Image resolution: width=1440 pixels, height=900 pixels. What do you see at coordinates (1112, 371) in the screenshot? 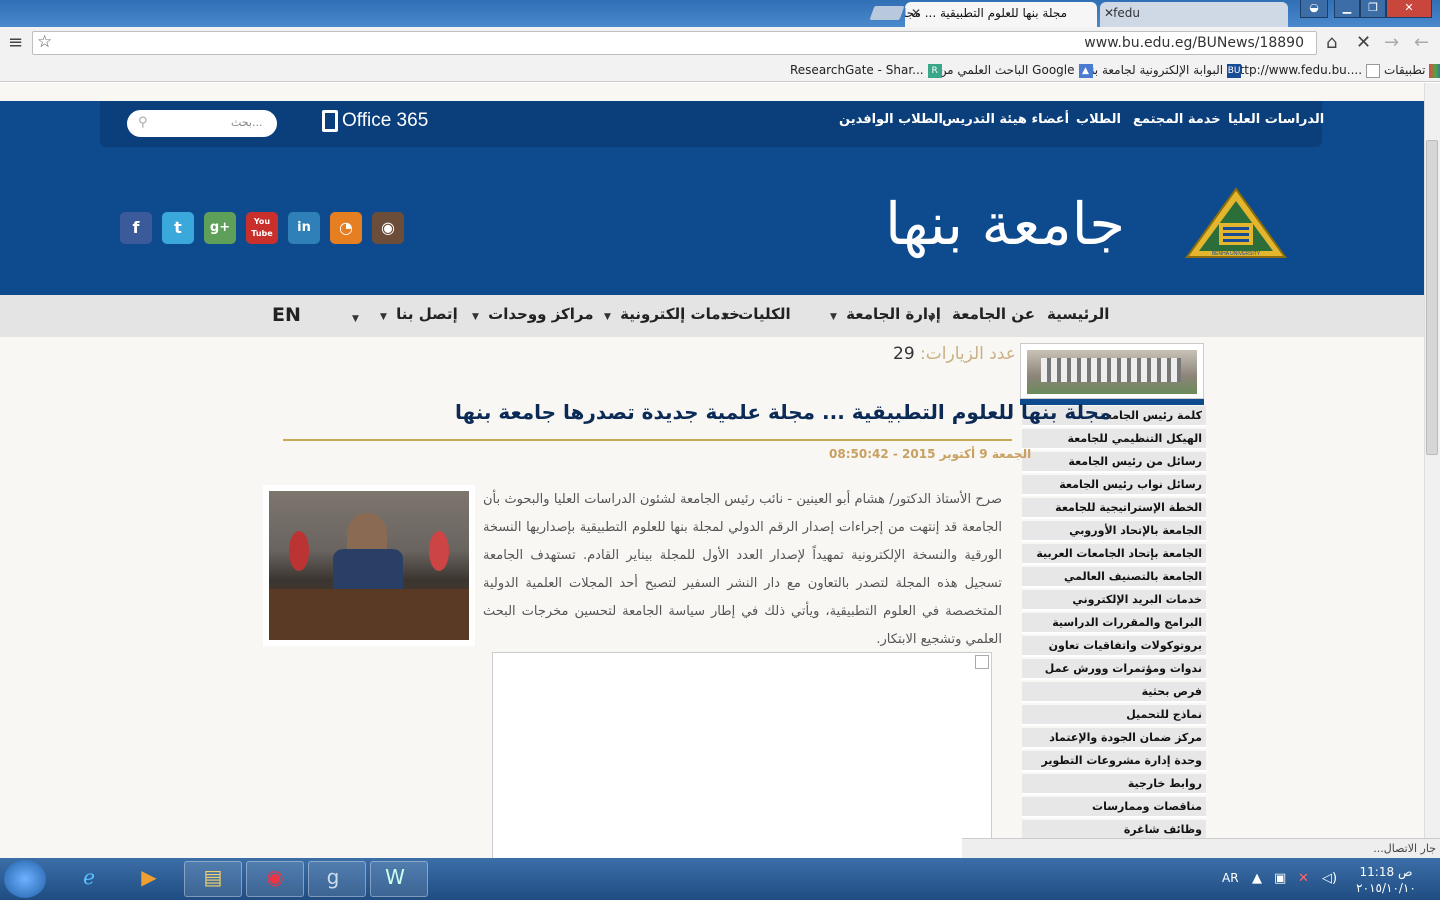
I see `sidebar-building-image` at bounding box center [1112, 371].